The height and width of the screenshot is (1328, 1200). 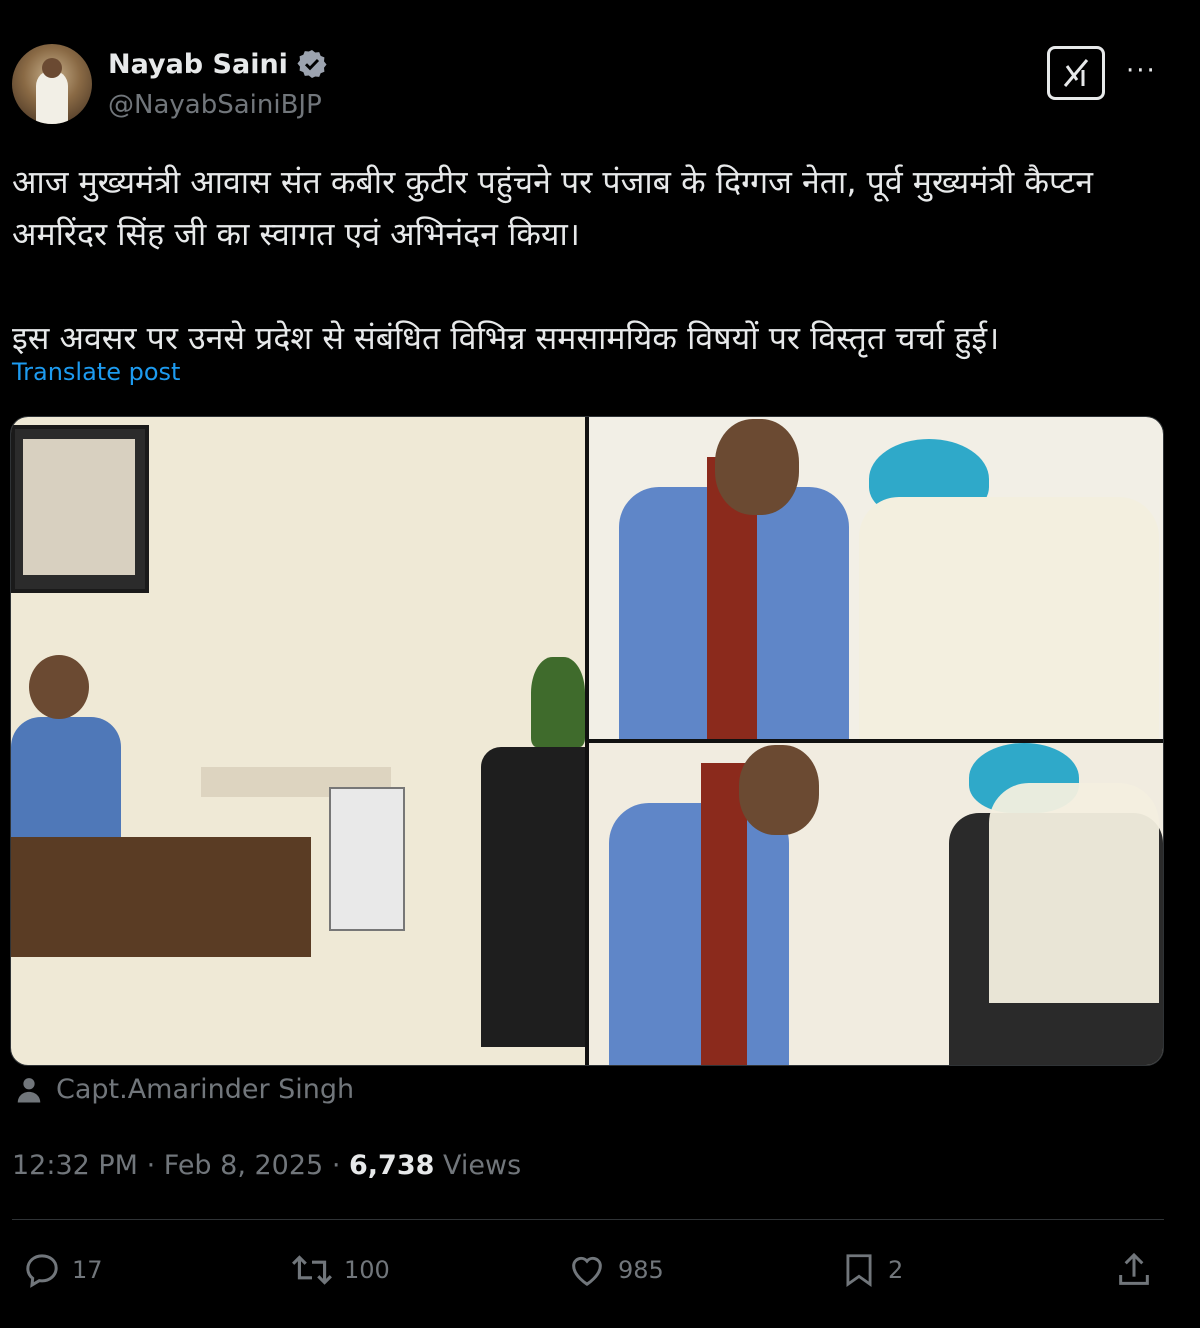 What do you see at coordinates (367, 859) in the screenshot?
I see `air-purifier` at bounding box center [367, 859].